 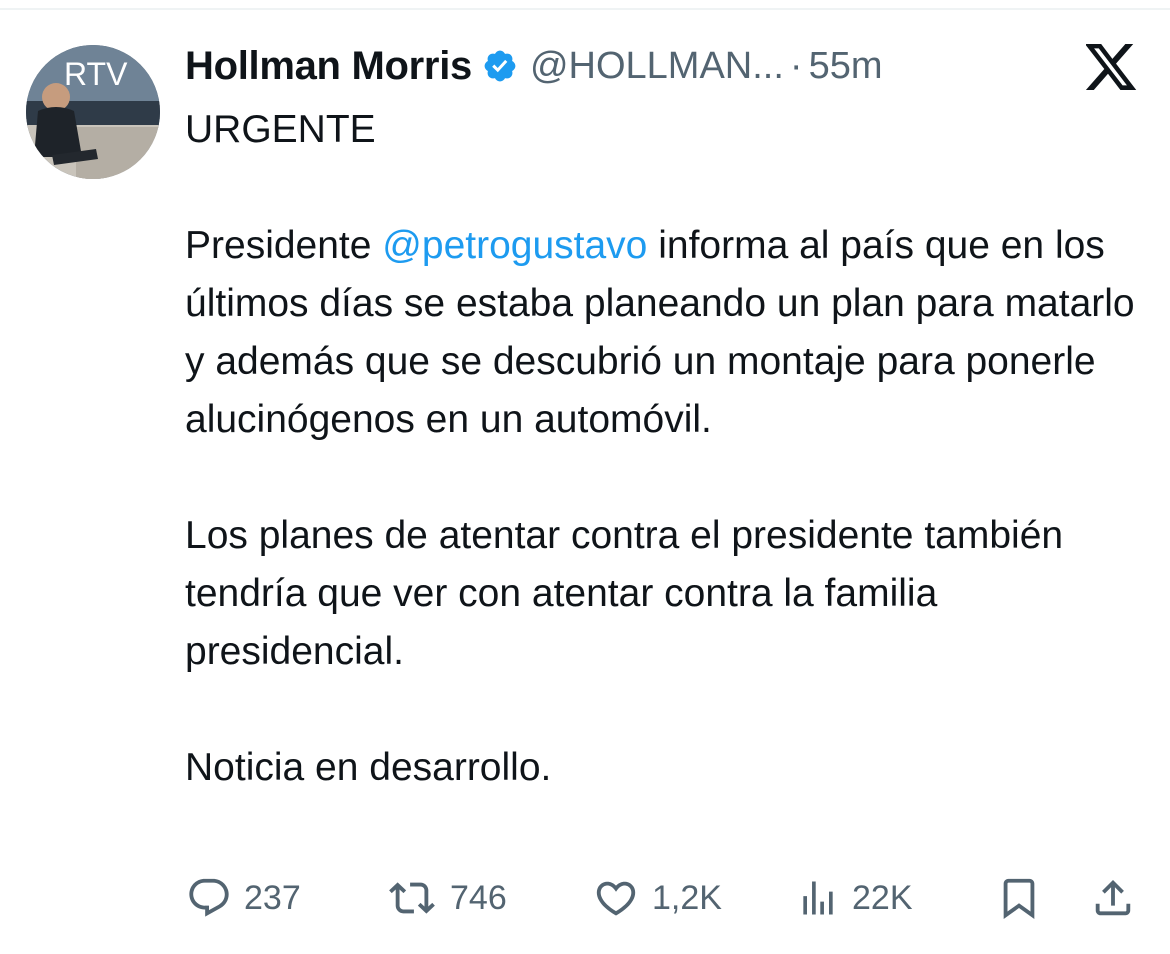 What do you see at coordinates (585, 898) in the screenshot?
I see `tweet-actions-bar: 237 746 1,2K 22K` at bounding box center [585, 898].